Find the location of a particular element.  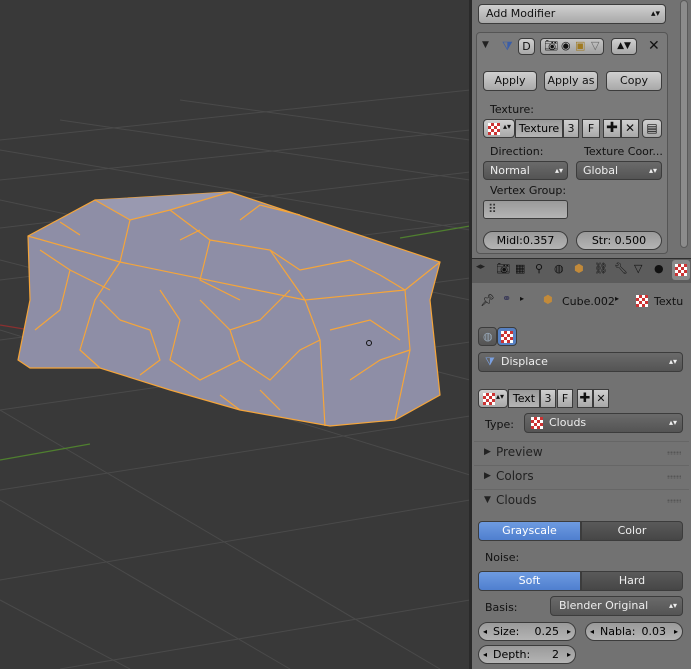

object-icon: ⬢ is located at coordinates (579, 268).